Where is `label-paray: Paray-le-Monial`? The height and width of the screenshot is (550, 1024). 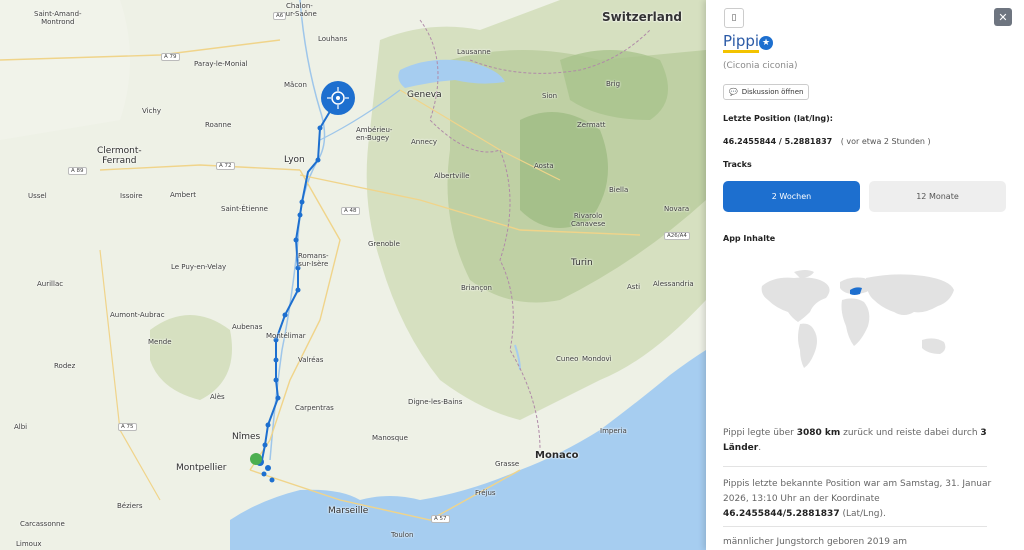
label-paray: Paray-le-Monial is located at coordinates (221, 64).